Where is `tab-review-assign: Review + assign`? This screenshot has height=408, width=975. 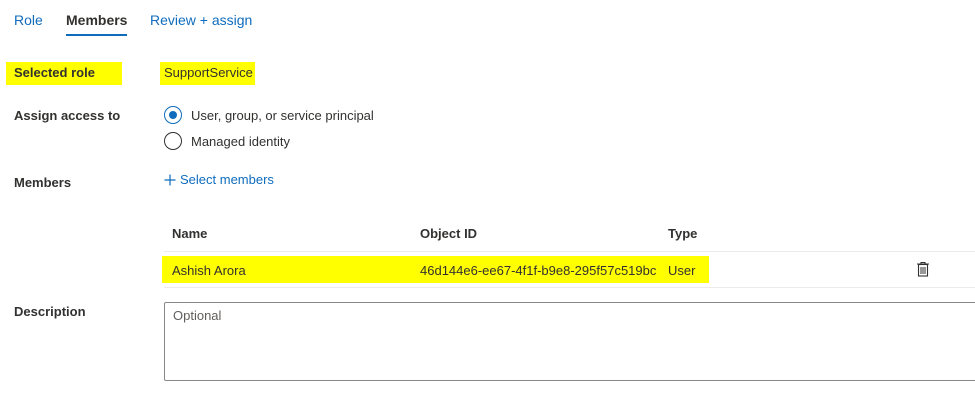 tab-review-assign: Review + assign is located at coordinates (201, 20).